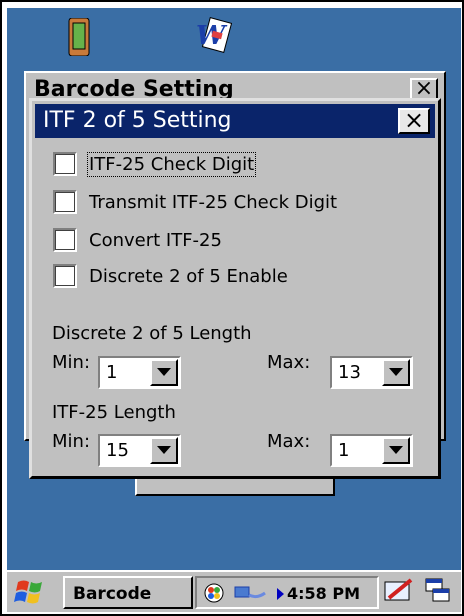  I want to click on pen-input-icon, so click(399, 592).